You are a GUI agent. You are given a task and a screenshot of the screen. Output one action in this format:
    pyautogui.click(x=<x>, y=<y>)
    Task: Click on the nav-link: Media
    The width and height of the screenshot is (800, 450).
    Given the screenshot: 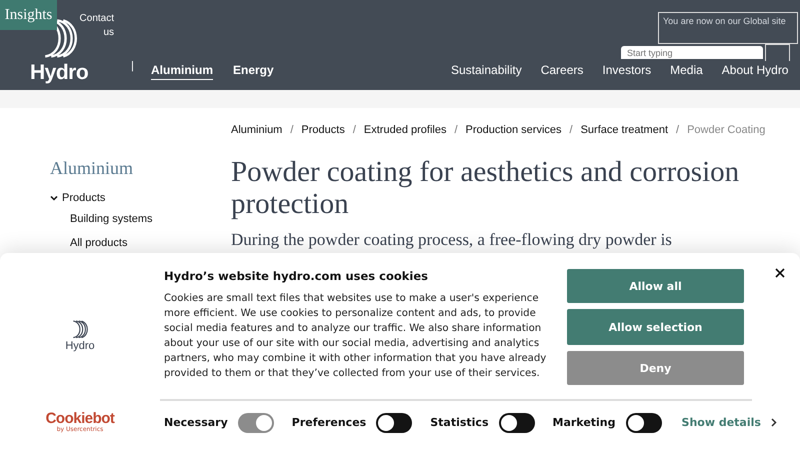 What is the action you would take?
    pyautogui.click(x=686, y=70)
    